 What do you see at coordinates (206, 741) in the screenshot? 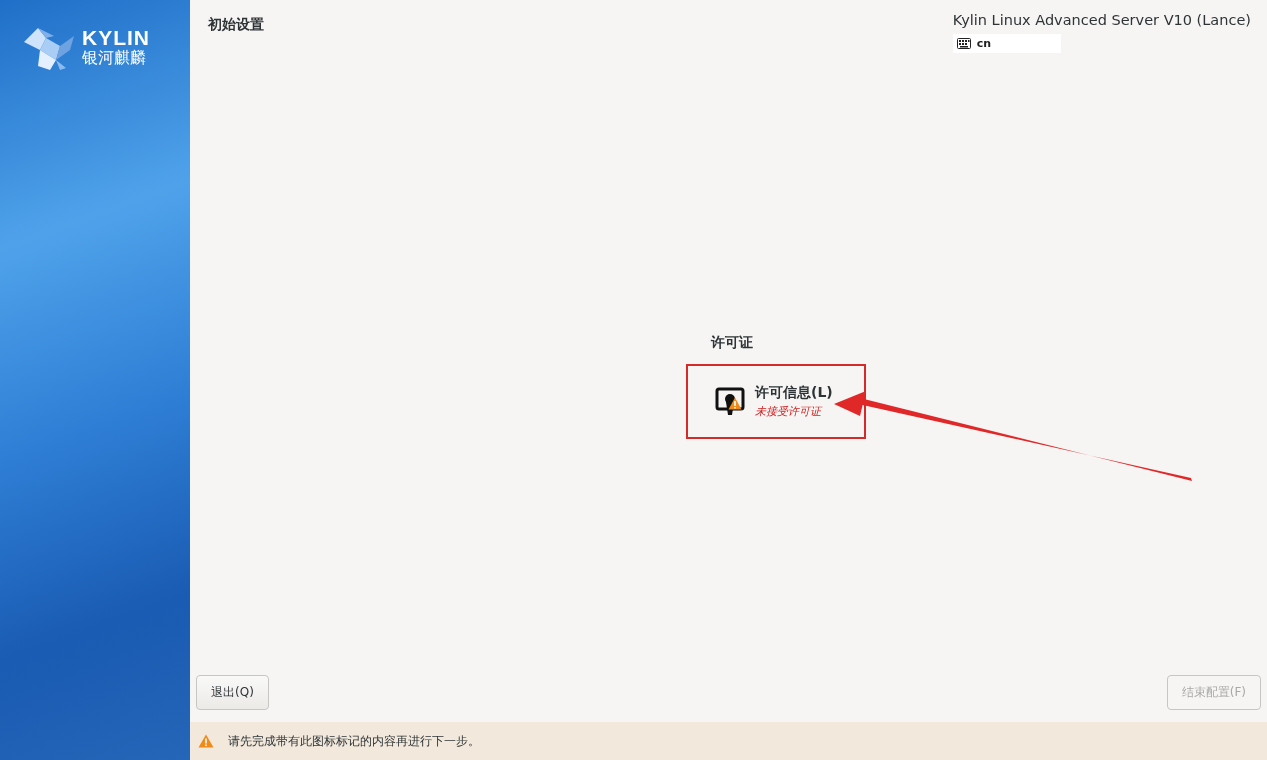
I see `warning-icon` at bounding box center [206, 741].